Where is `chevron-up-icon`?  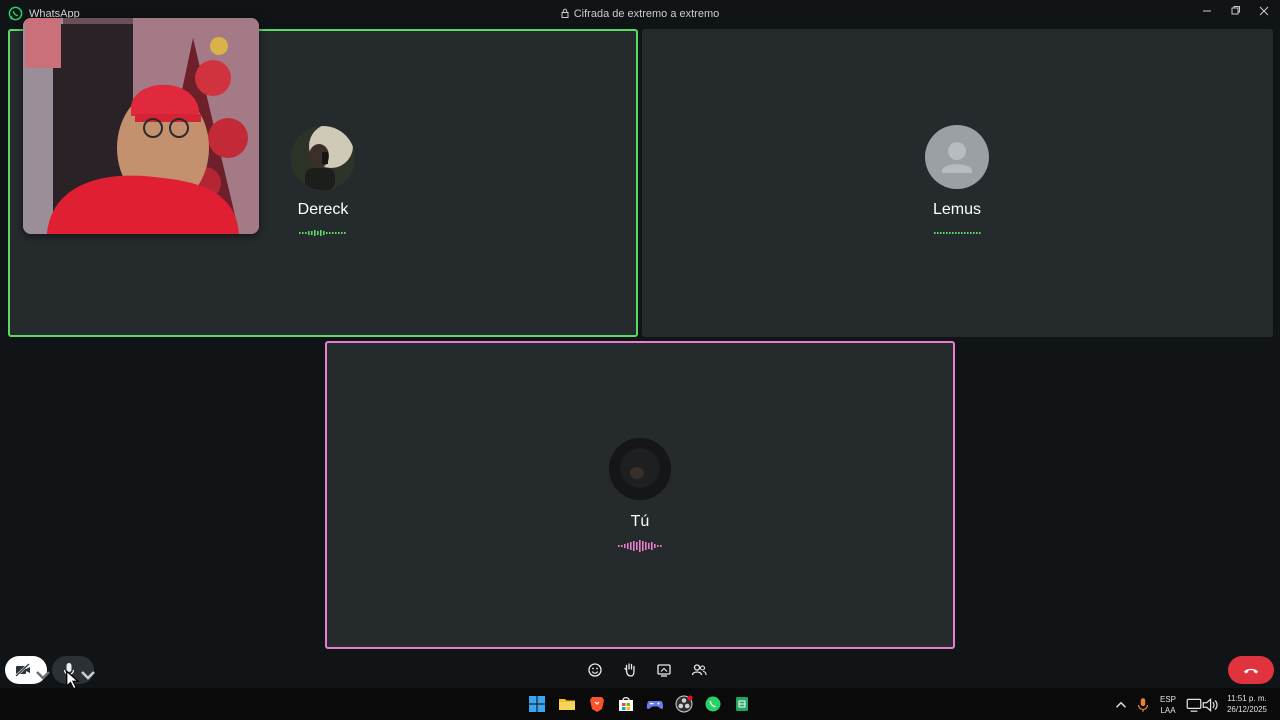 chevron-up-icon is located at coordinates (1121, 705).